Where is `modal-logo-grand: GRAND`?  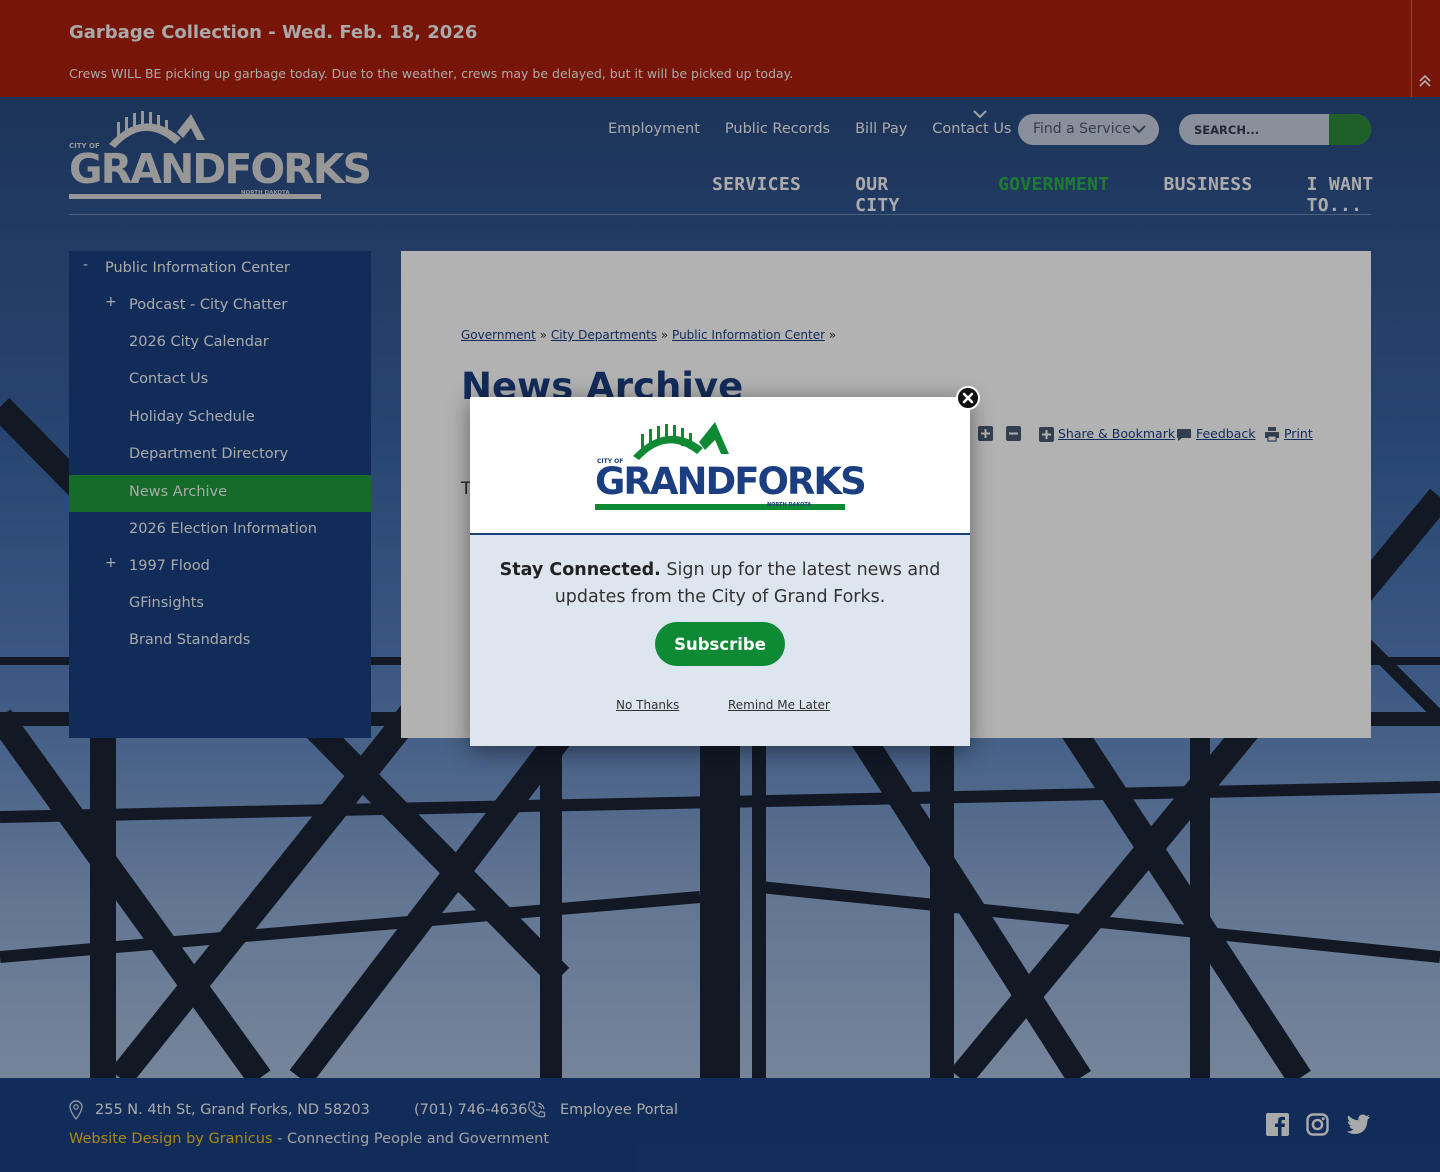
modal-logo-grand: GRAND is located at coordinates (665, 481).